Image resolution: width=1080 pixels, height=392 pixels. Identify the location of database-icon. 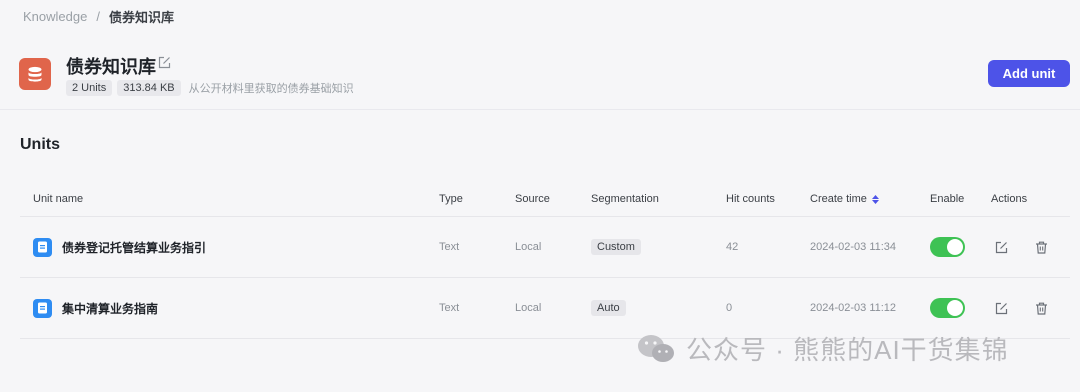
(35, 74).